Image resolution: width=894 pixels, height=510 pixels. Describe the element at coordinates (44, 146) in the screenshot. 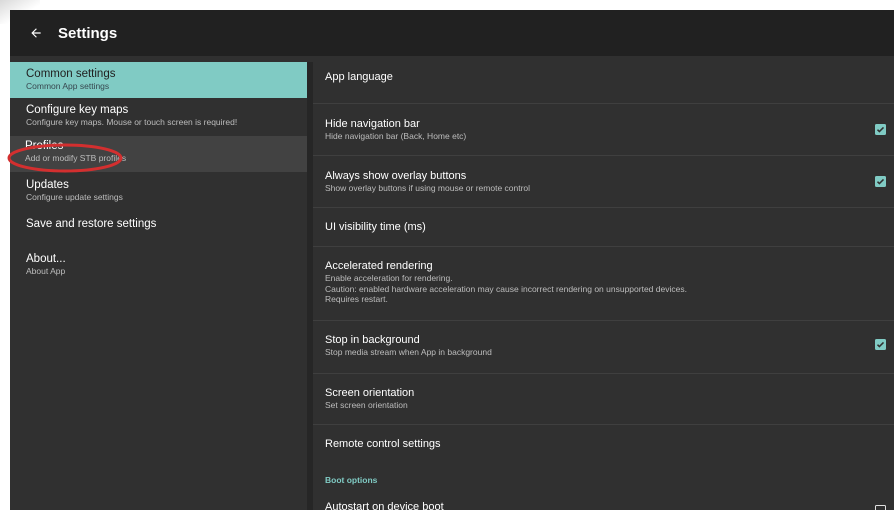

I see `sidebar-item-title: Profiles` at that location.